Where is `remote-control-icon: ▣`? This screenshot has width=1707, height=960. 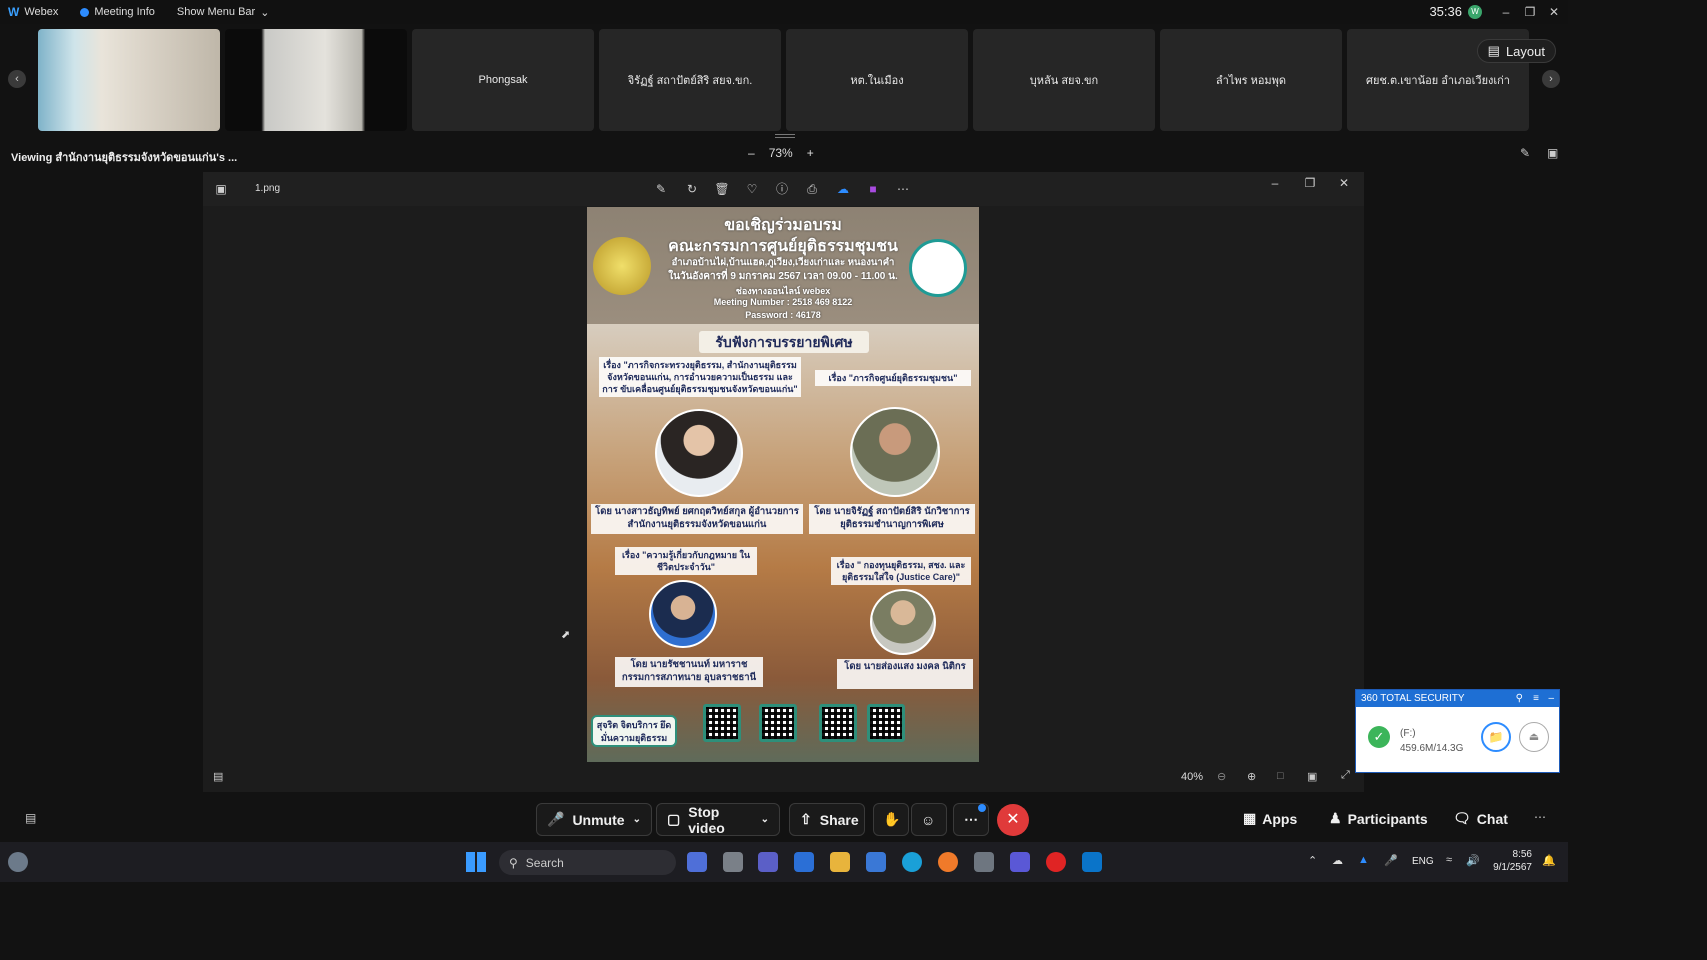
remote-control-icon: ▣ is located at coordinates (1552, 153).